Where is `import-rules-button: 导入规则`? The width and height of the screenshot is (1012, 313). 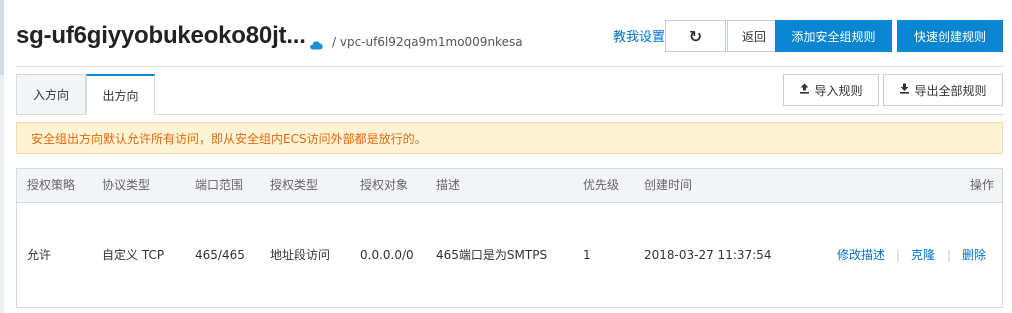
import-rules-button: 导入规则 is located at coordinates (831, 90).